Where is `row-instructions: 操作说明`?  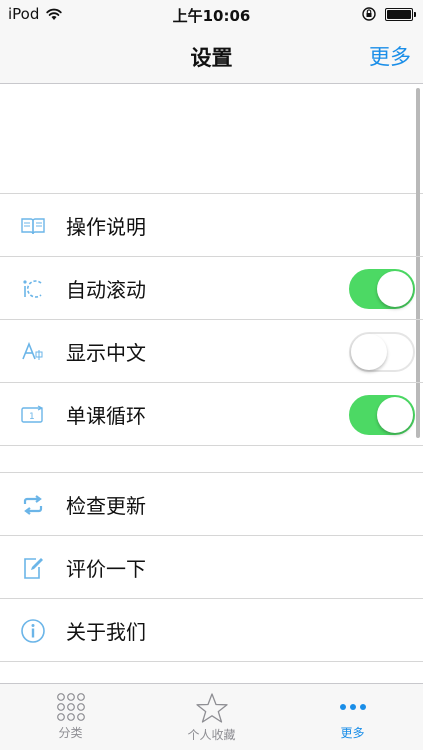
row-instructions: 操作说明 is located at coordinates (211, 225).